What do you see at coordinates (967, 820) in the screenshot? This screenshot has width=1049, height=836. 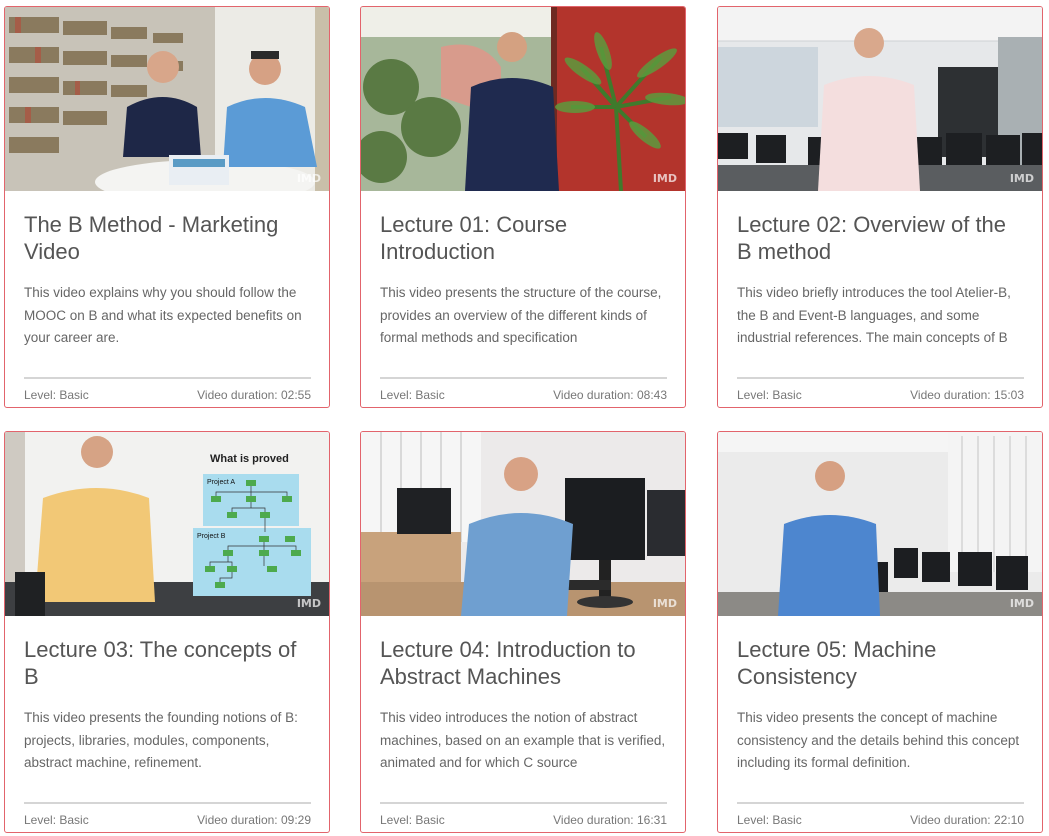 I see `duration-label: Video duration: 22:10` at bounding box center [967, 820].